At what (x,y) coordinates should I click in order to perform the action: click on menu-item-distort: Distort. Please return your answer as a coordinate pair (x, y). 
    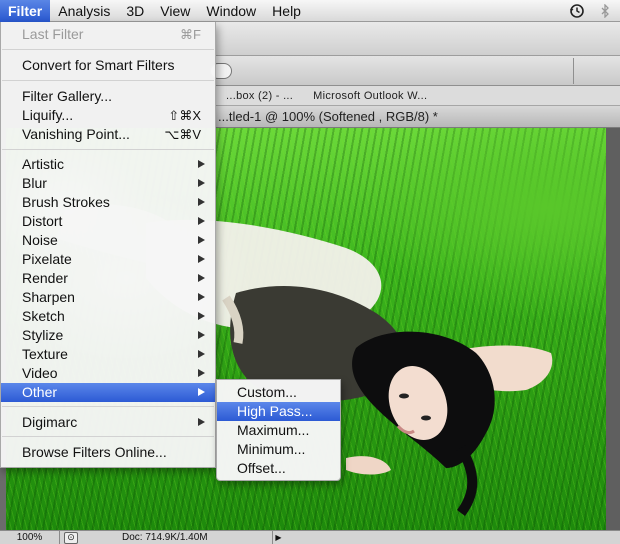
    Looking at the image, I should click on (108, 221).